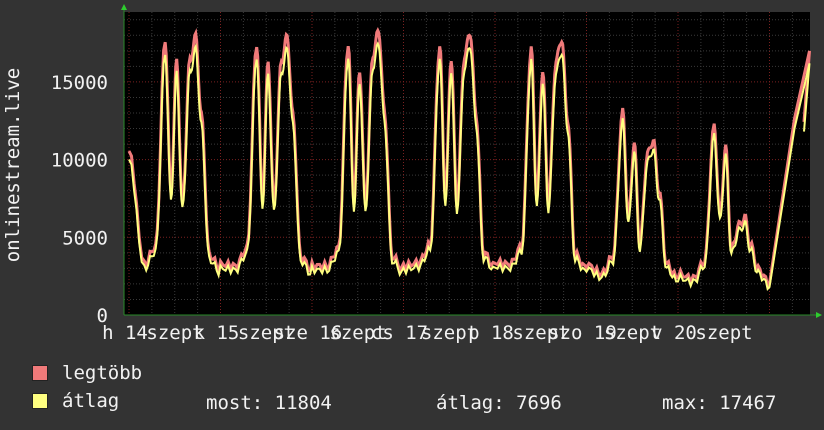 This screenshot has width=824, height=430. What do you see at coordinates (79, 161) in the screenshot?
I see `y-tick-label: 10000` at bounding box center [79, 161].